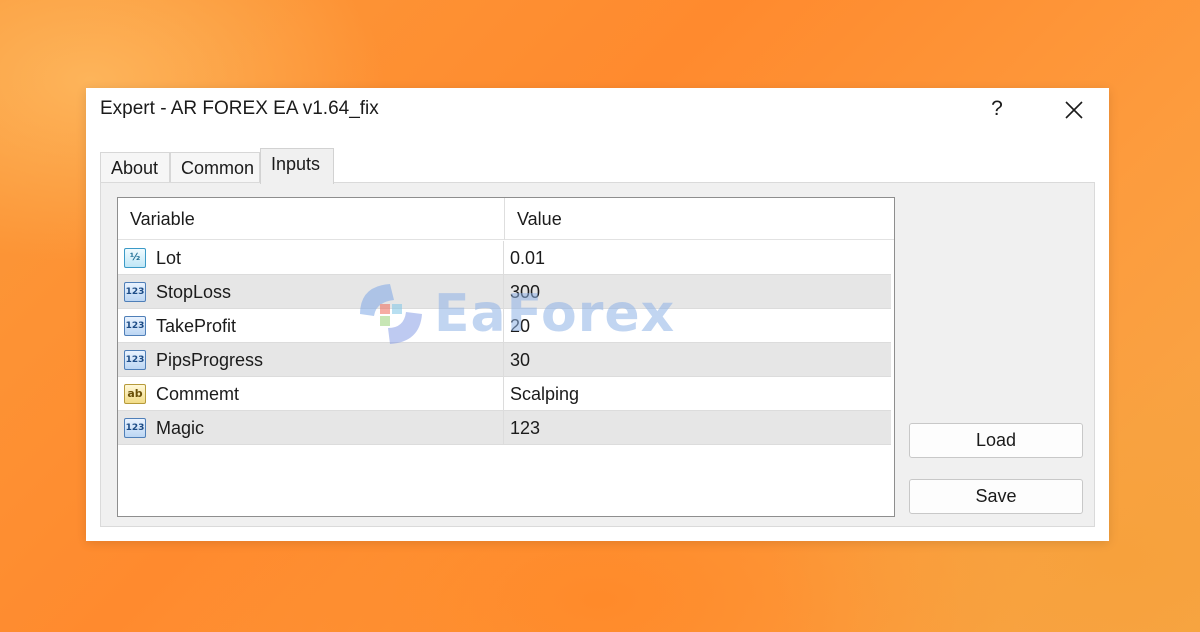 This screenshot has height=632, width=1200. What do you see at coordinates (311, 394) in the screenshot?
I see `variable-cell: ab Commemt` at bounding box center [311, 394].